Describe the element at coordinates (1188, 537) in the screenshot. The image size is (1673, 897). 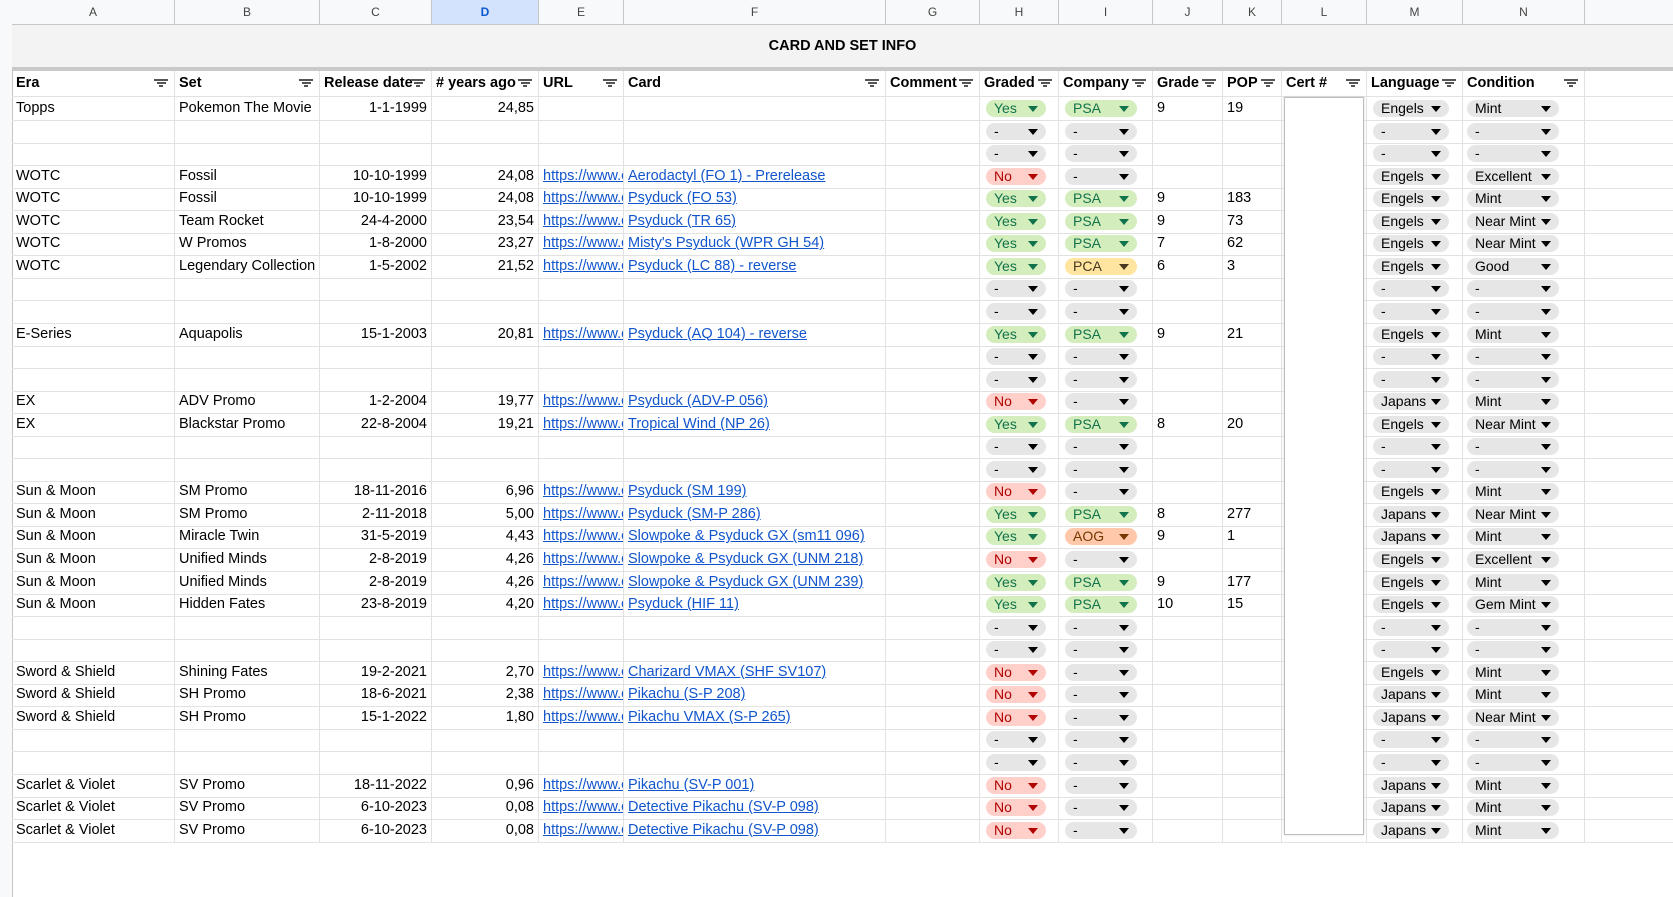
I see `grade-cell: 9` at that location.